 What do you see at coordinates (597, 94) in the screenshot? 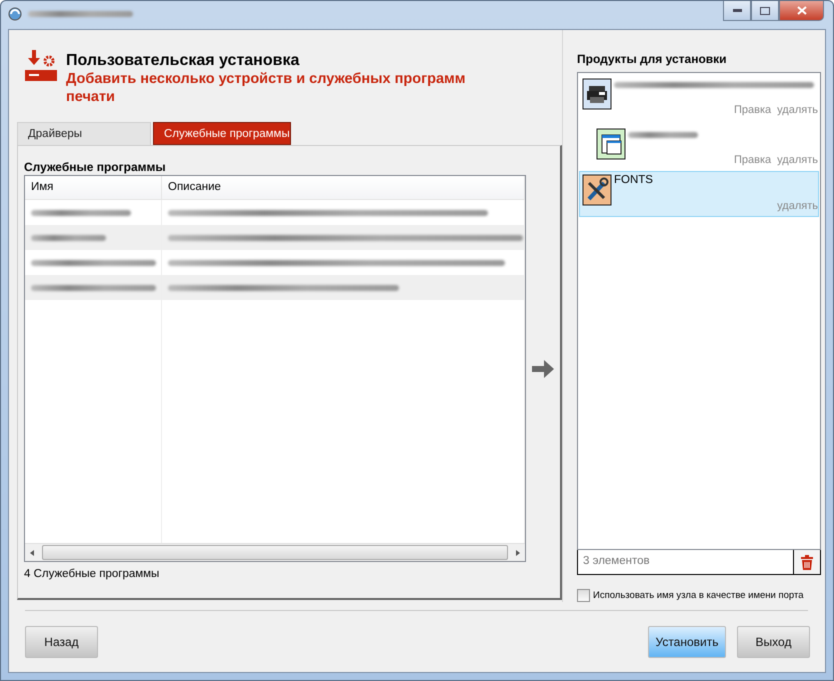
I see `printer-icon` at bounding box center [597, 94].